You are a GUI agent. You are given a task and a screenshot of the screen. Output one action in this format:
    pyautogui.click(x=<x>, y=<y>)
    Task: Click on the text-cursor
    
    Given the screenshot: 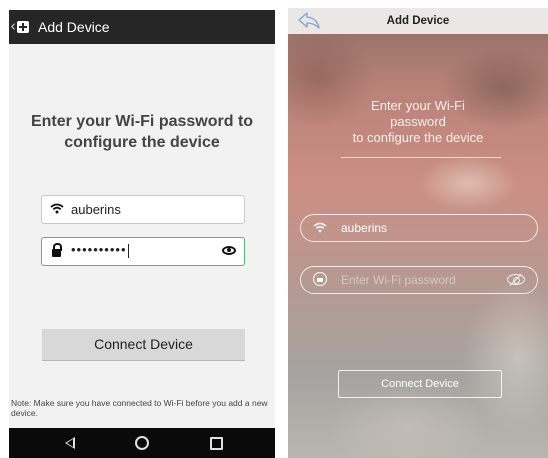 What is the action you would take?
    pyautogui.click(x=128, y=250)
    